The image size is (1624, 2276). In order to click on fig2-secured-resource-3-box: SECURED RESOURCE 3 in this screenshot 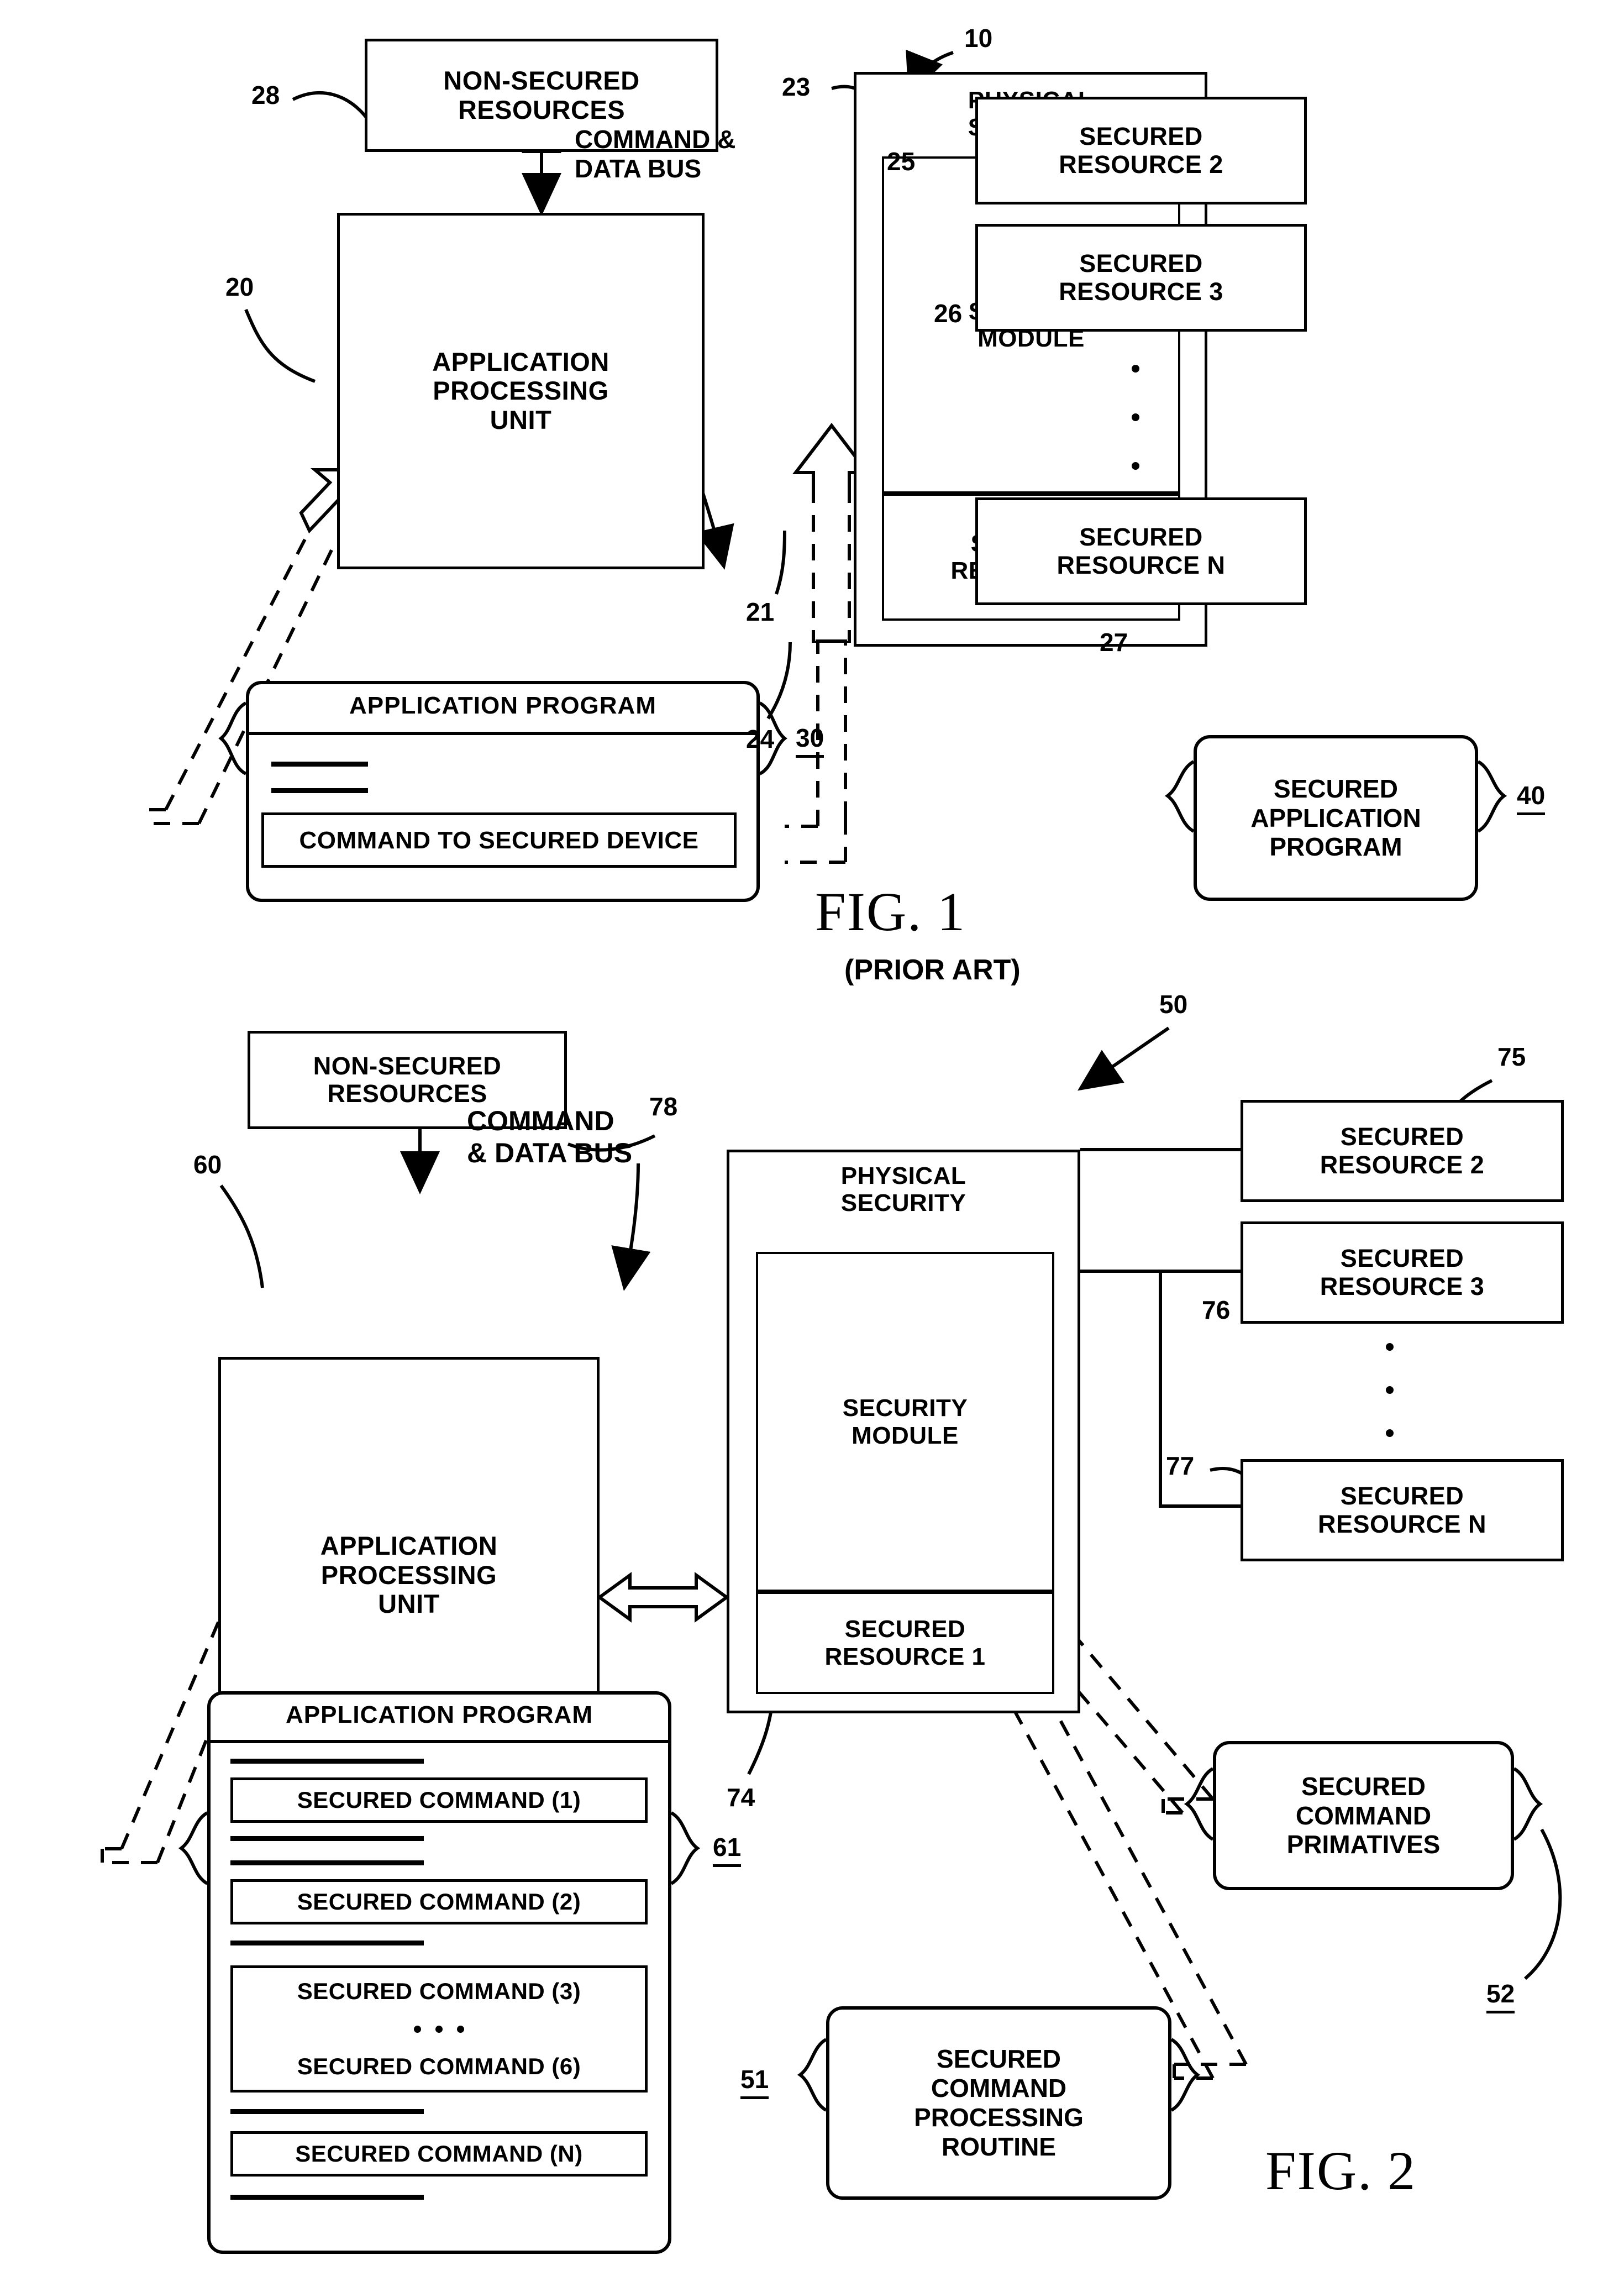, I will do `click(1402, 1272)`.